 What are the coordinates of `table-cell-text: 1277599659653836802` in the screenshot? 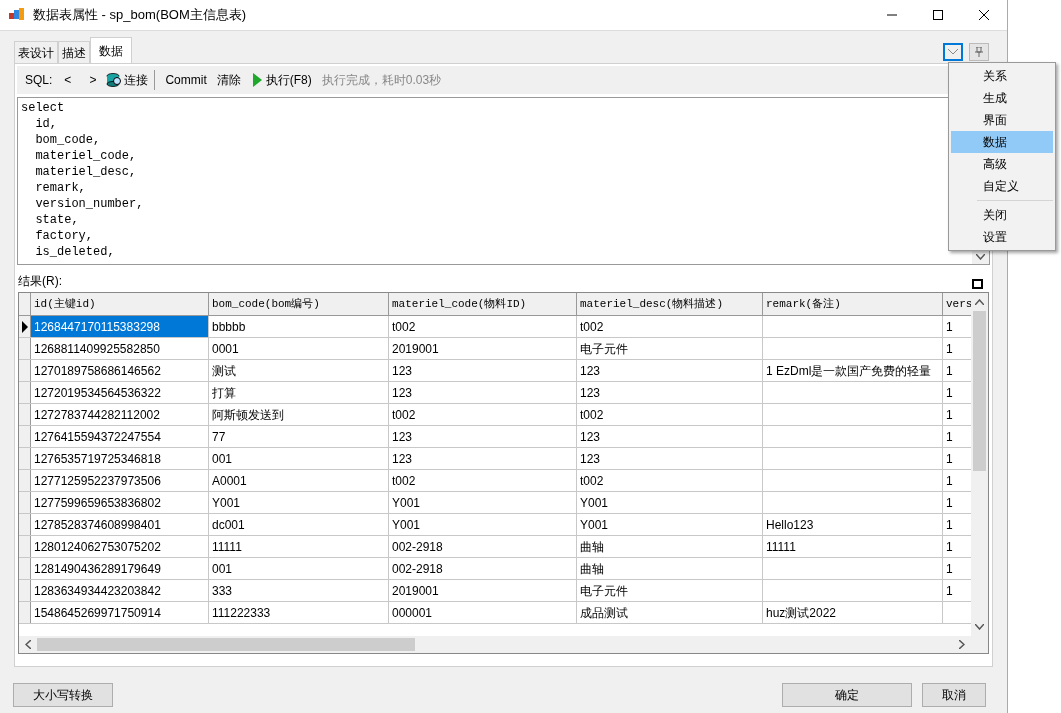 It's located at (97, 503).